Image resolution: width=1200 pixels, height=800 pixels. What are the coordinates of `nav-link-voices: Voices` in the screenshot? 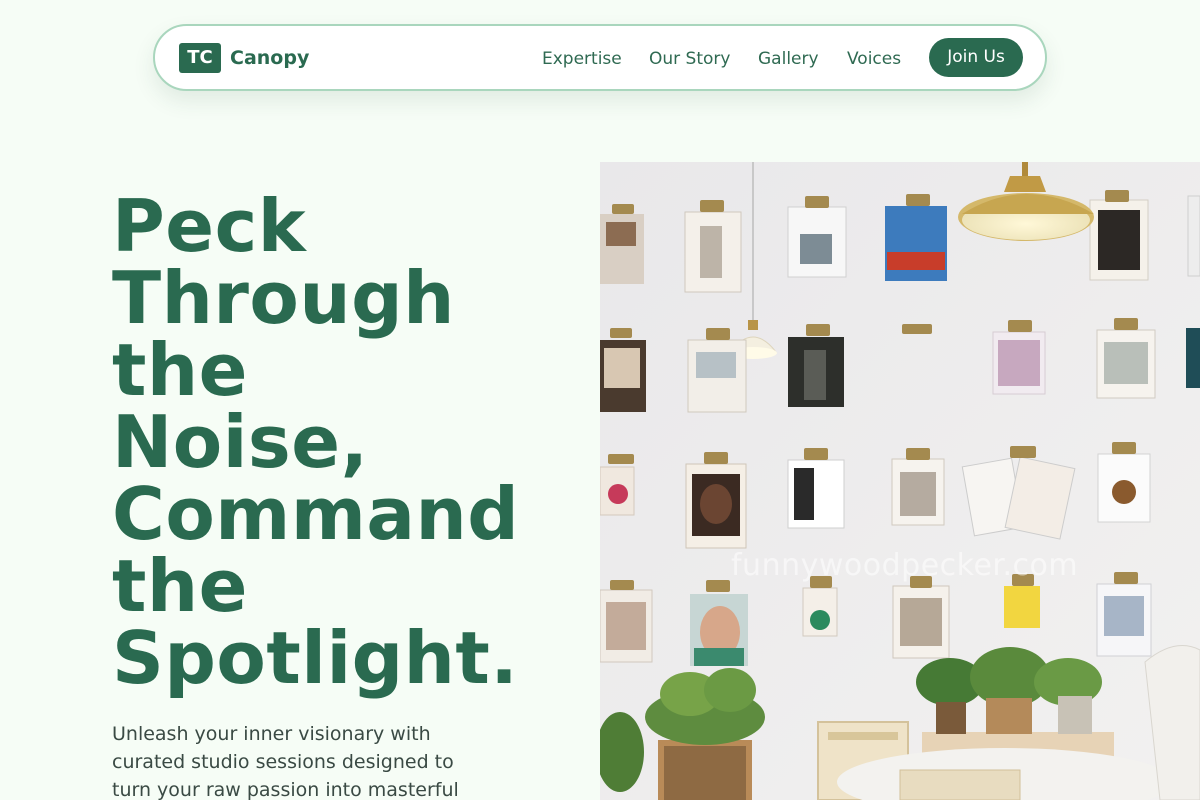 It's located at (874, 59).